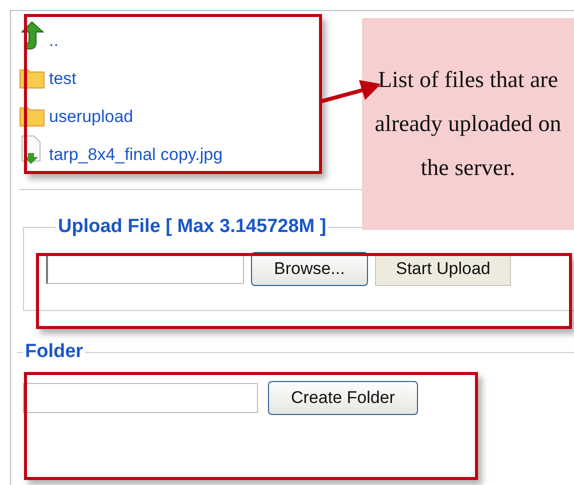  What do you see at coordinates (54, 352) in the screenshot?
I see `folder-legend: Folder` at bounding box center [54, 352].